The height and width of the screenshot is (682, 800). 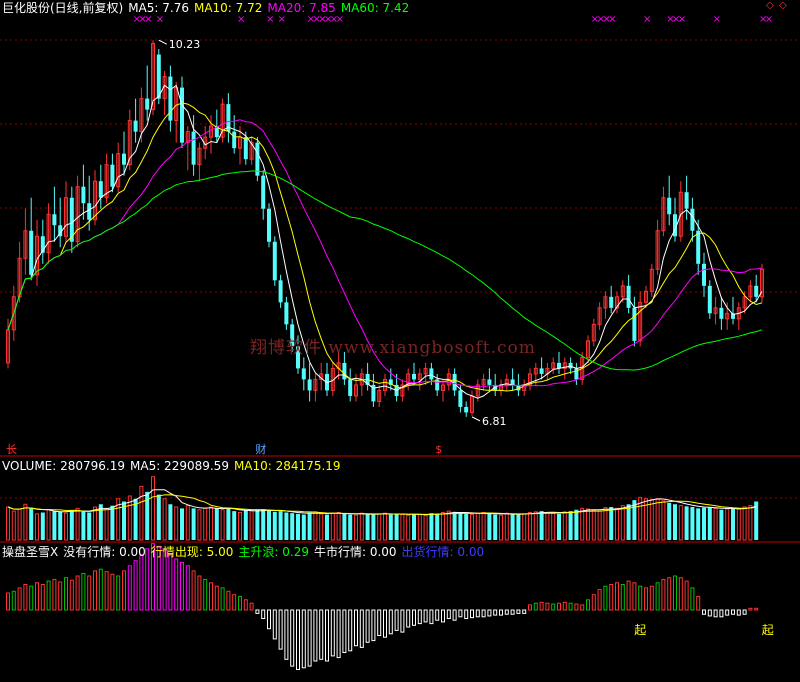 I want to click on indicator-item-5: 出货行情: 0.00, so click(x=443, y=552).